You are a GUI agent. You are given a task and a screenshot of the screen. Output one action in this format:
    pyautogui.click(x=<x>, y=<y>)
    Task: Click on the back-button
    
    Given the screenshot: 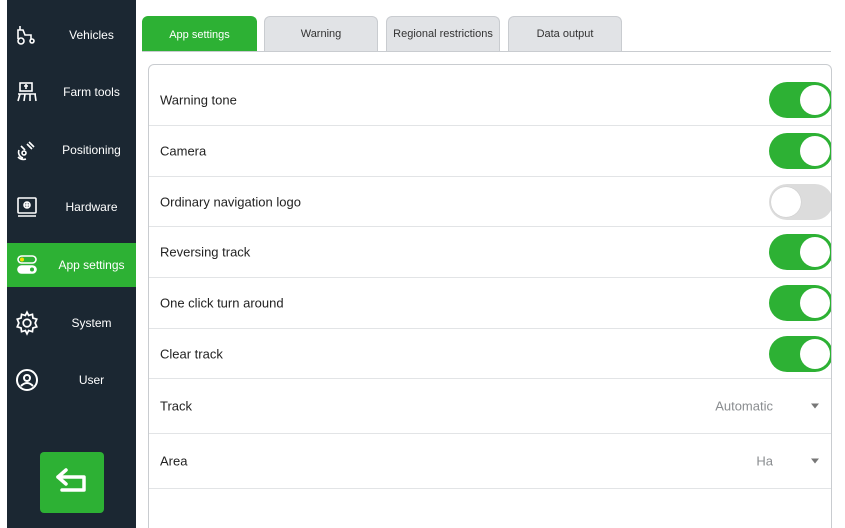 What is the action you would take?
    pyautogui.click(x=72, y=482)
    